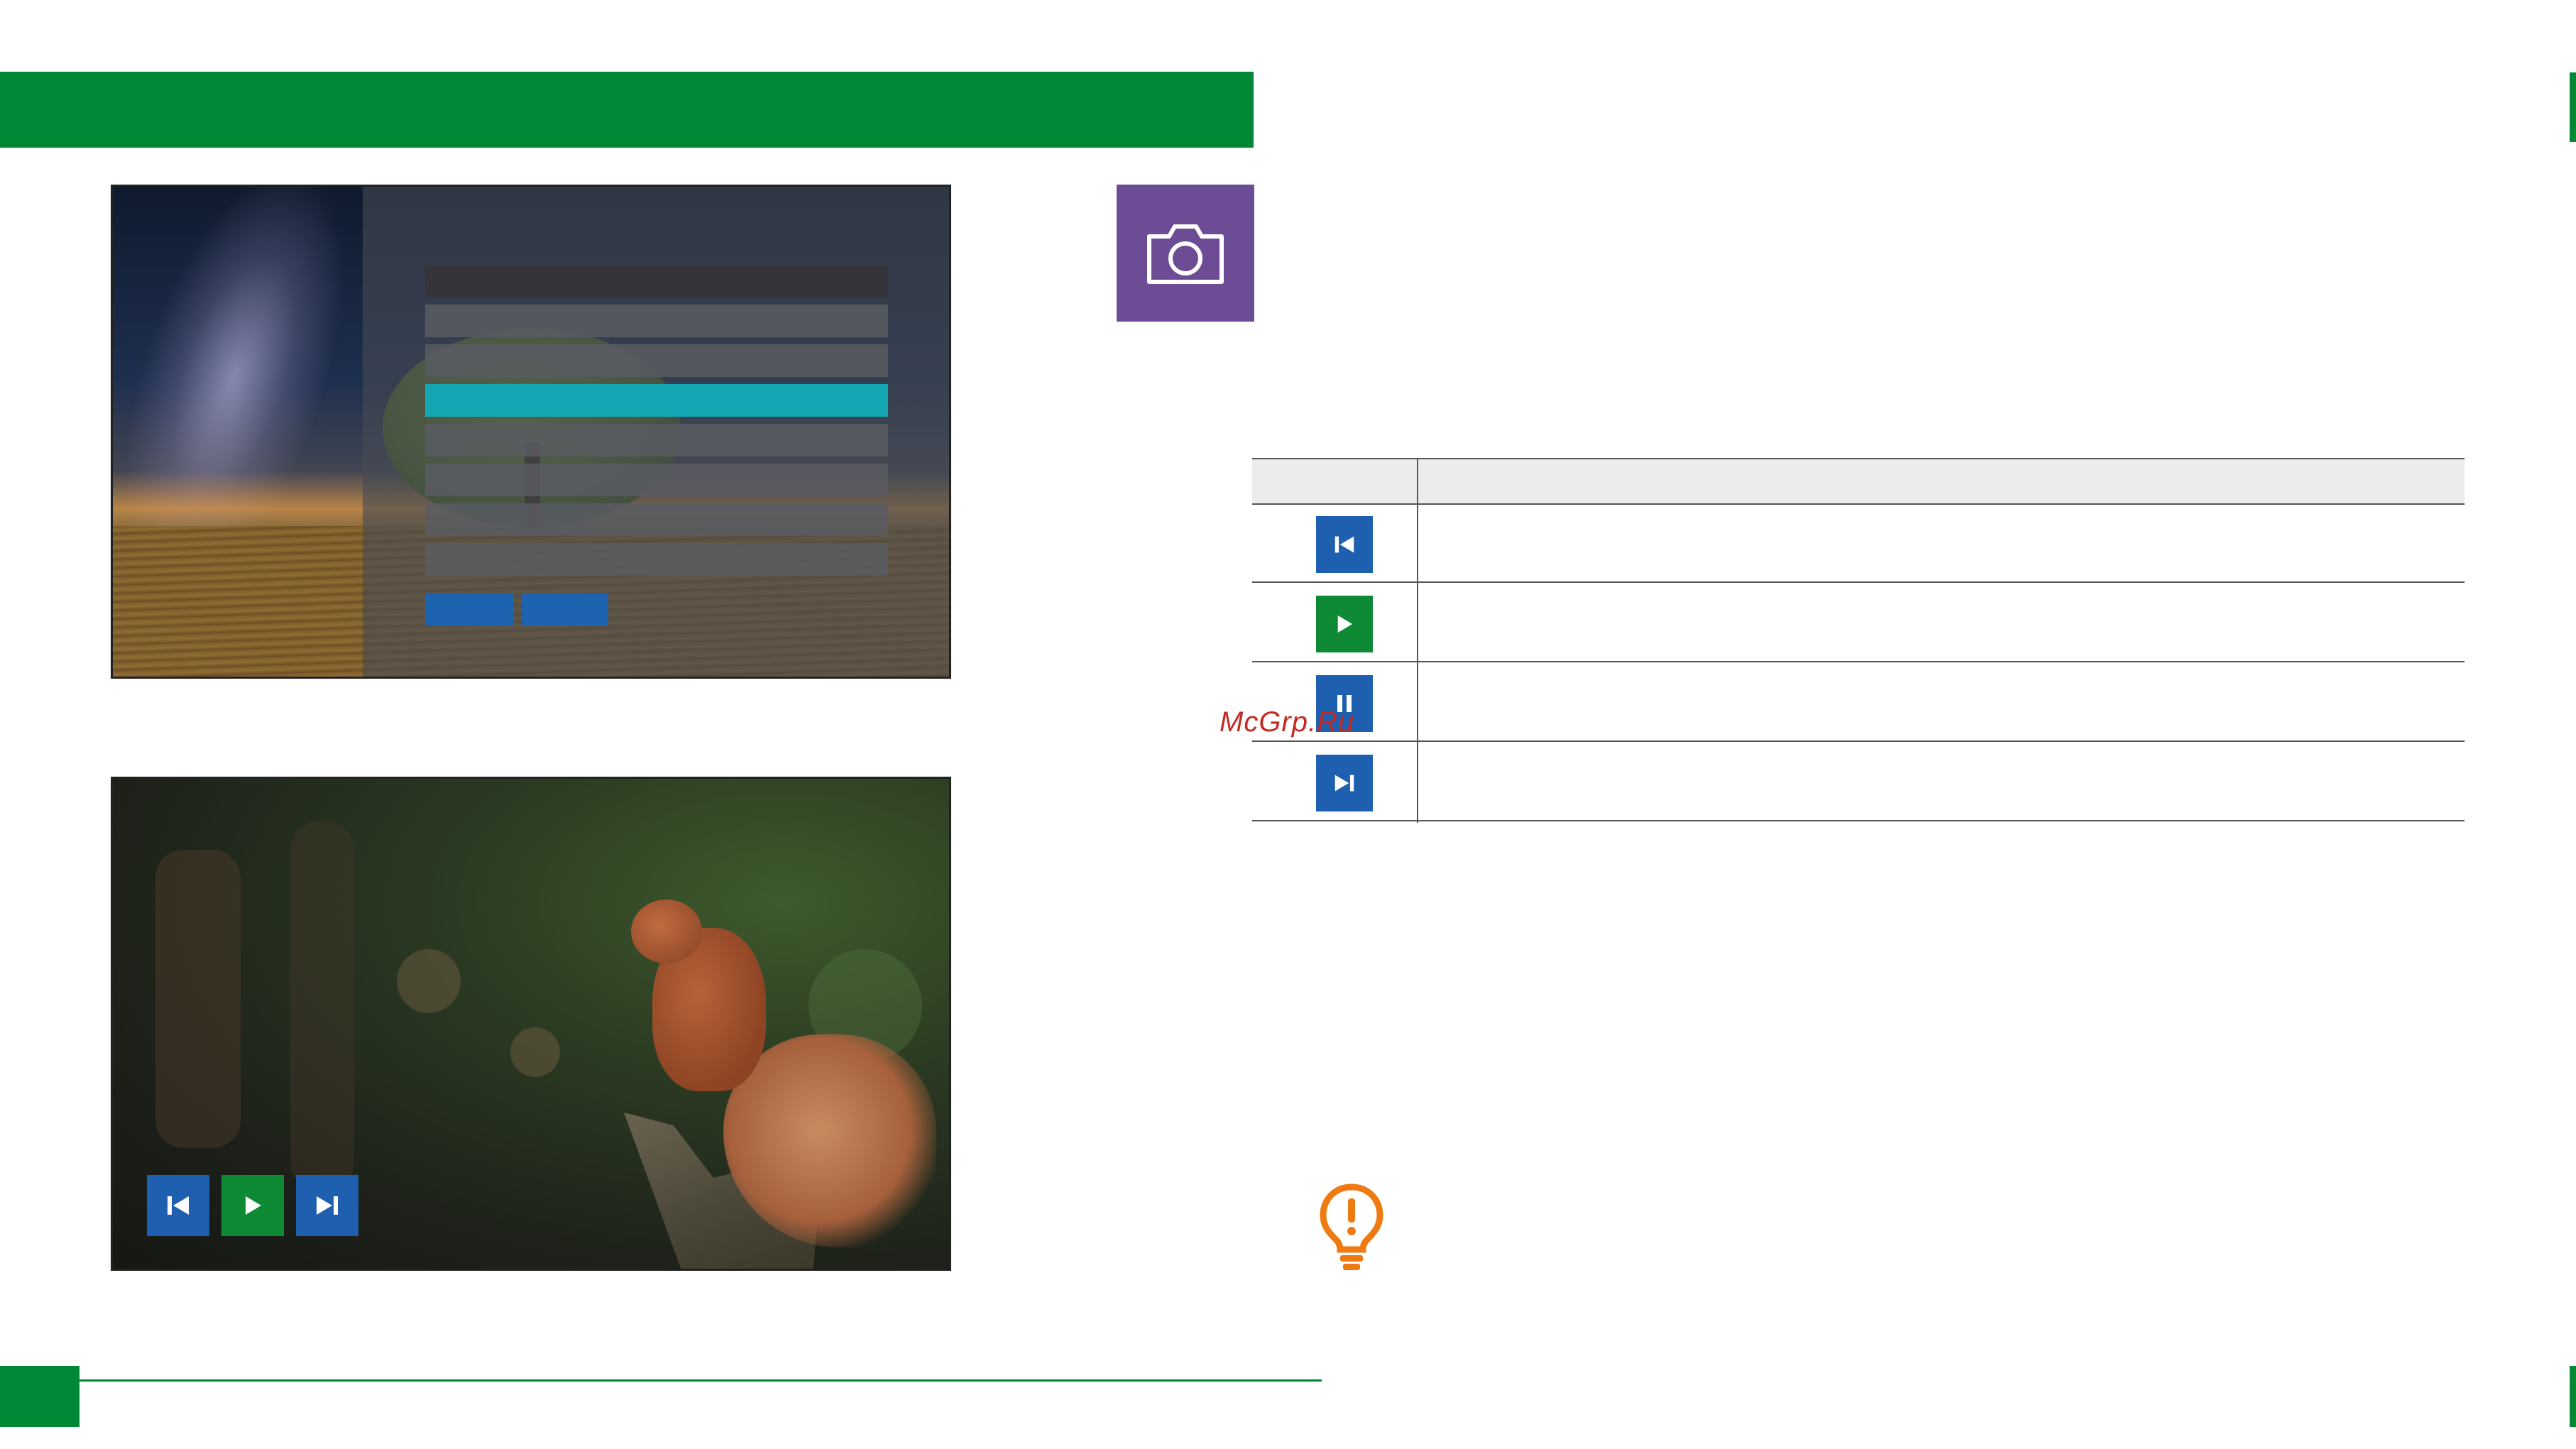  I want to click on watermark: McGrp.Ru, so click(1287, 722).